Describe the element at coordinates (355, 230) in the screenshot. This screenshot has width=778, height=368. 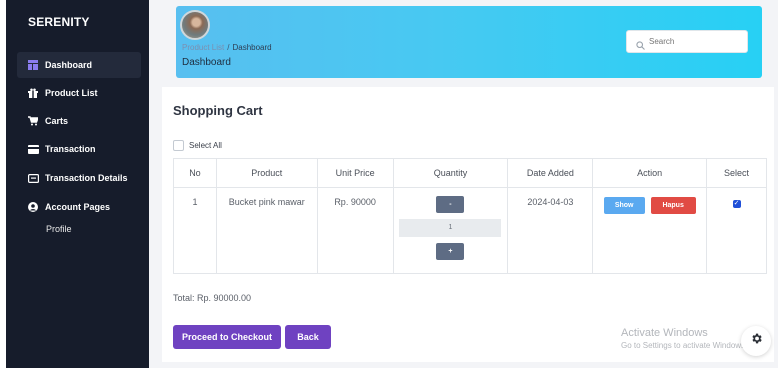
I see `cell-unit-price: Rp. 90000` at that location.